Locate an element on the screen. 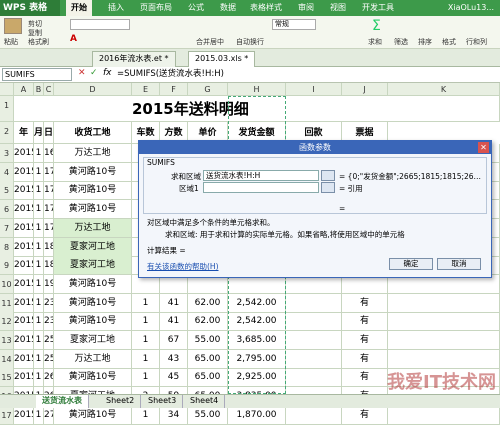 The height and width of the screenshot is (425, 500). row-header-2: 2 is located at coordinates (7, 133).